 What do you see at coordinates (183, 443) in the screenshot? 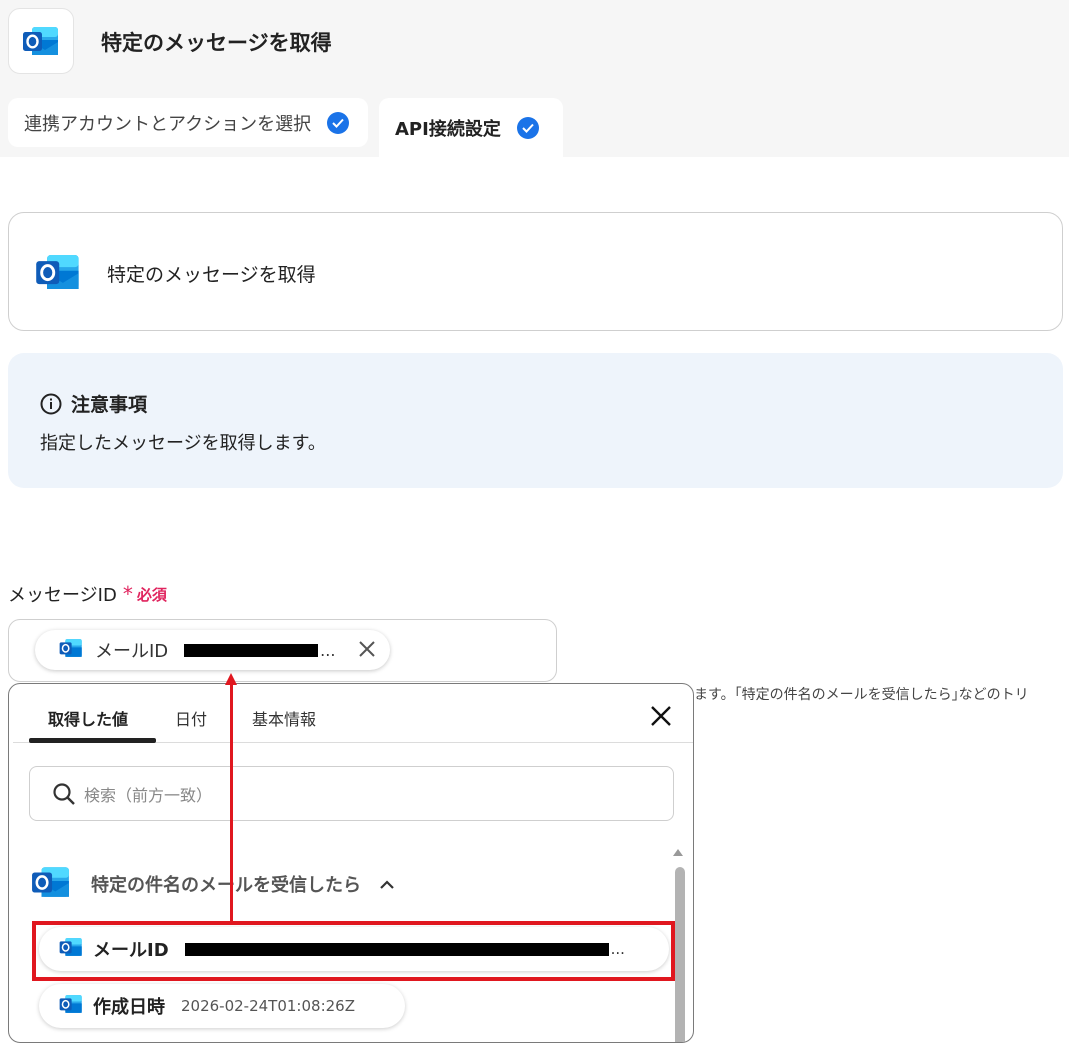
I see `notice-body: 指定したメッセージを取得します。` at bounding box center [183, 443].